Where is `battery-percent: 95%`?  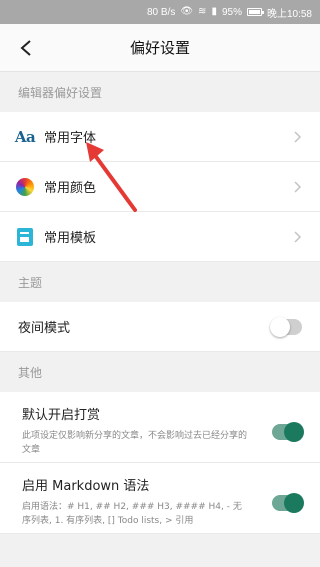
battery-percent: 95% is located at coordinates (231, 12).